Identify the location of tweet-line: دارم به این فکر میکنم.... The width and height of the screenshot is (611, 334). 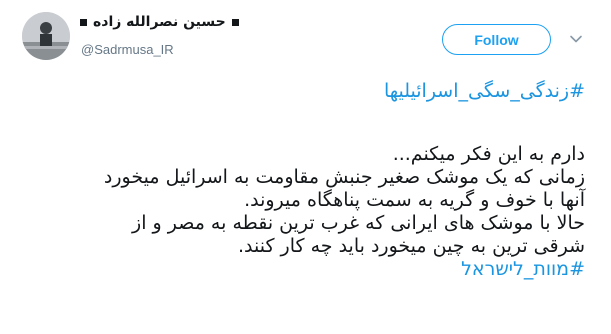
(488, 154).